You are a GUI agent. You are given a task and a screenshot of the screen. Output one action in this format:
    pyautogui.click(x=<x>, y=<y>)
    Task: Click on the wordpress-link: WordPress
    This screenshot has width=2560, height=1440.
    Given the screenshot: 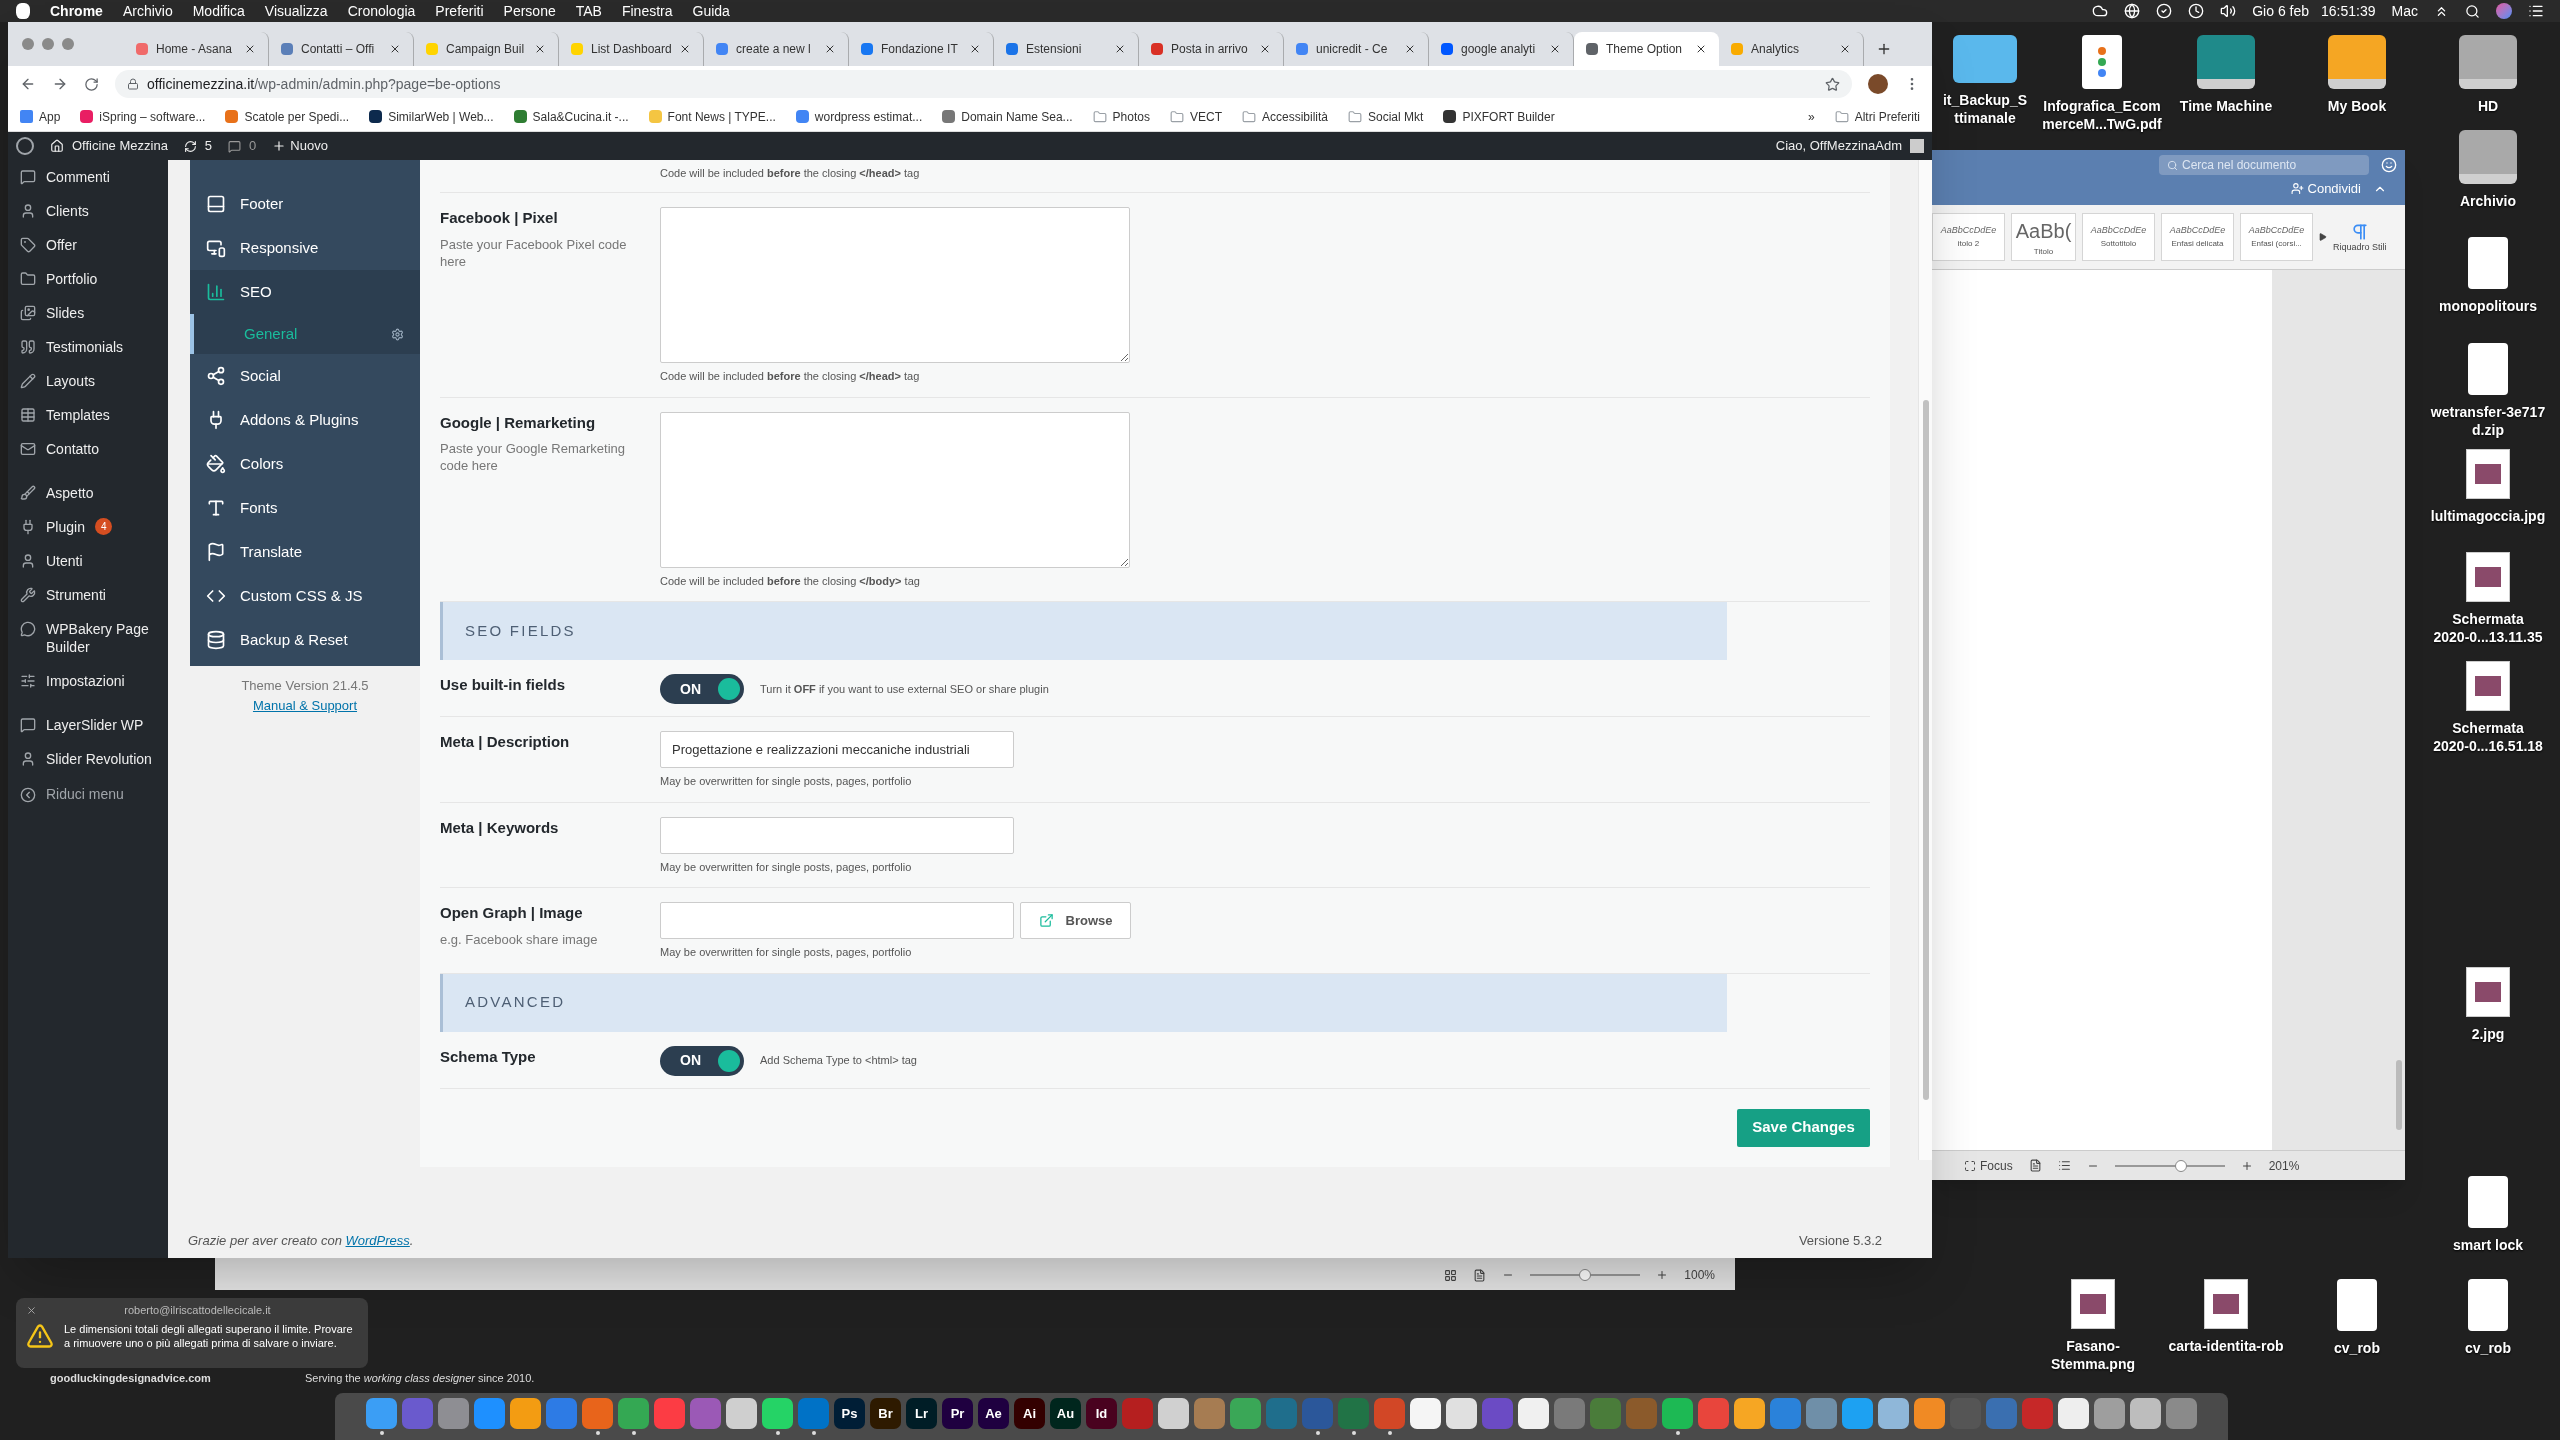 What is the action you would take?
    pyautogui.click(x=377, y=1240)
    